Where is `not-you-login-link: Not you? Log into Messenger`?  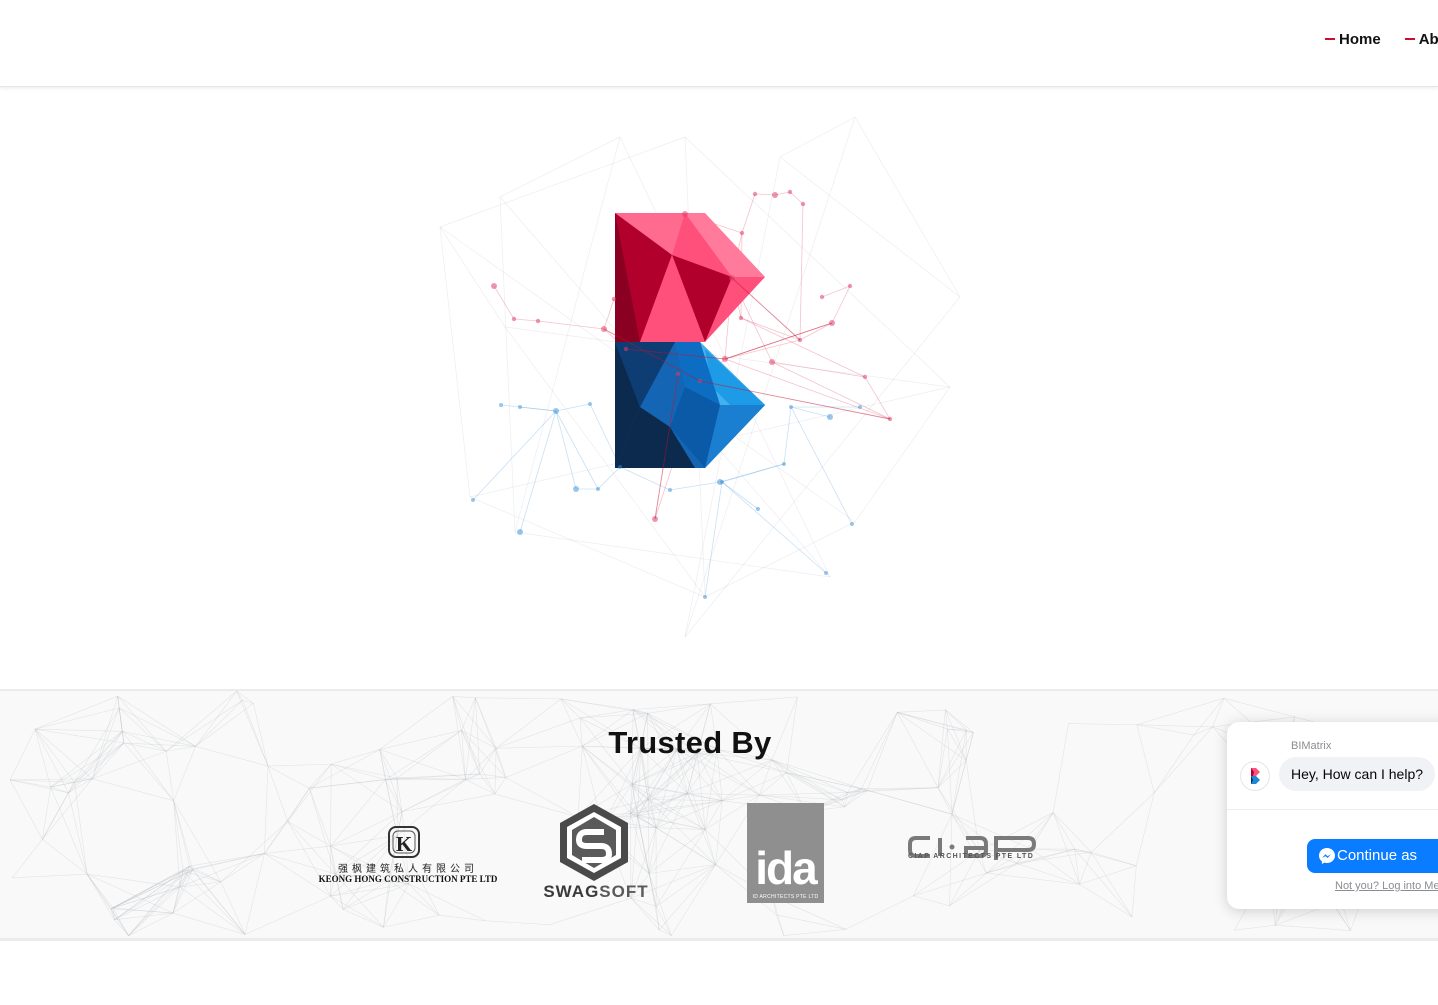
not-you-login-link: Not you? Log into Messenger is located at coordinates (1386, 886).